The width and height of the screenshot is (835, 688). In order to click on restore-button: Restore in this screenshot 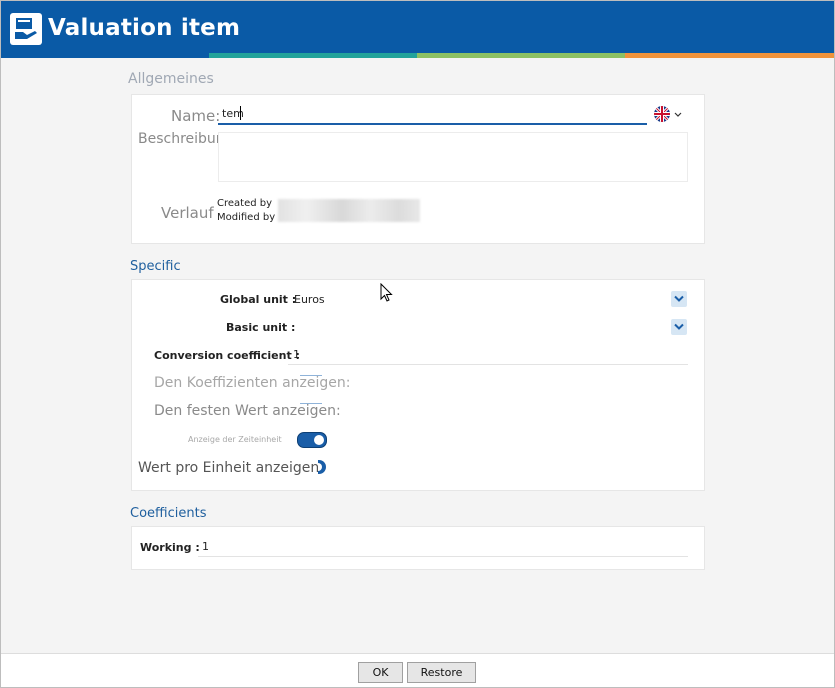, I will do `click(441, 672)`.